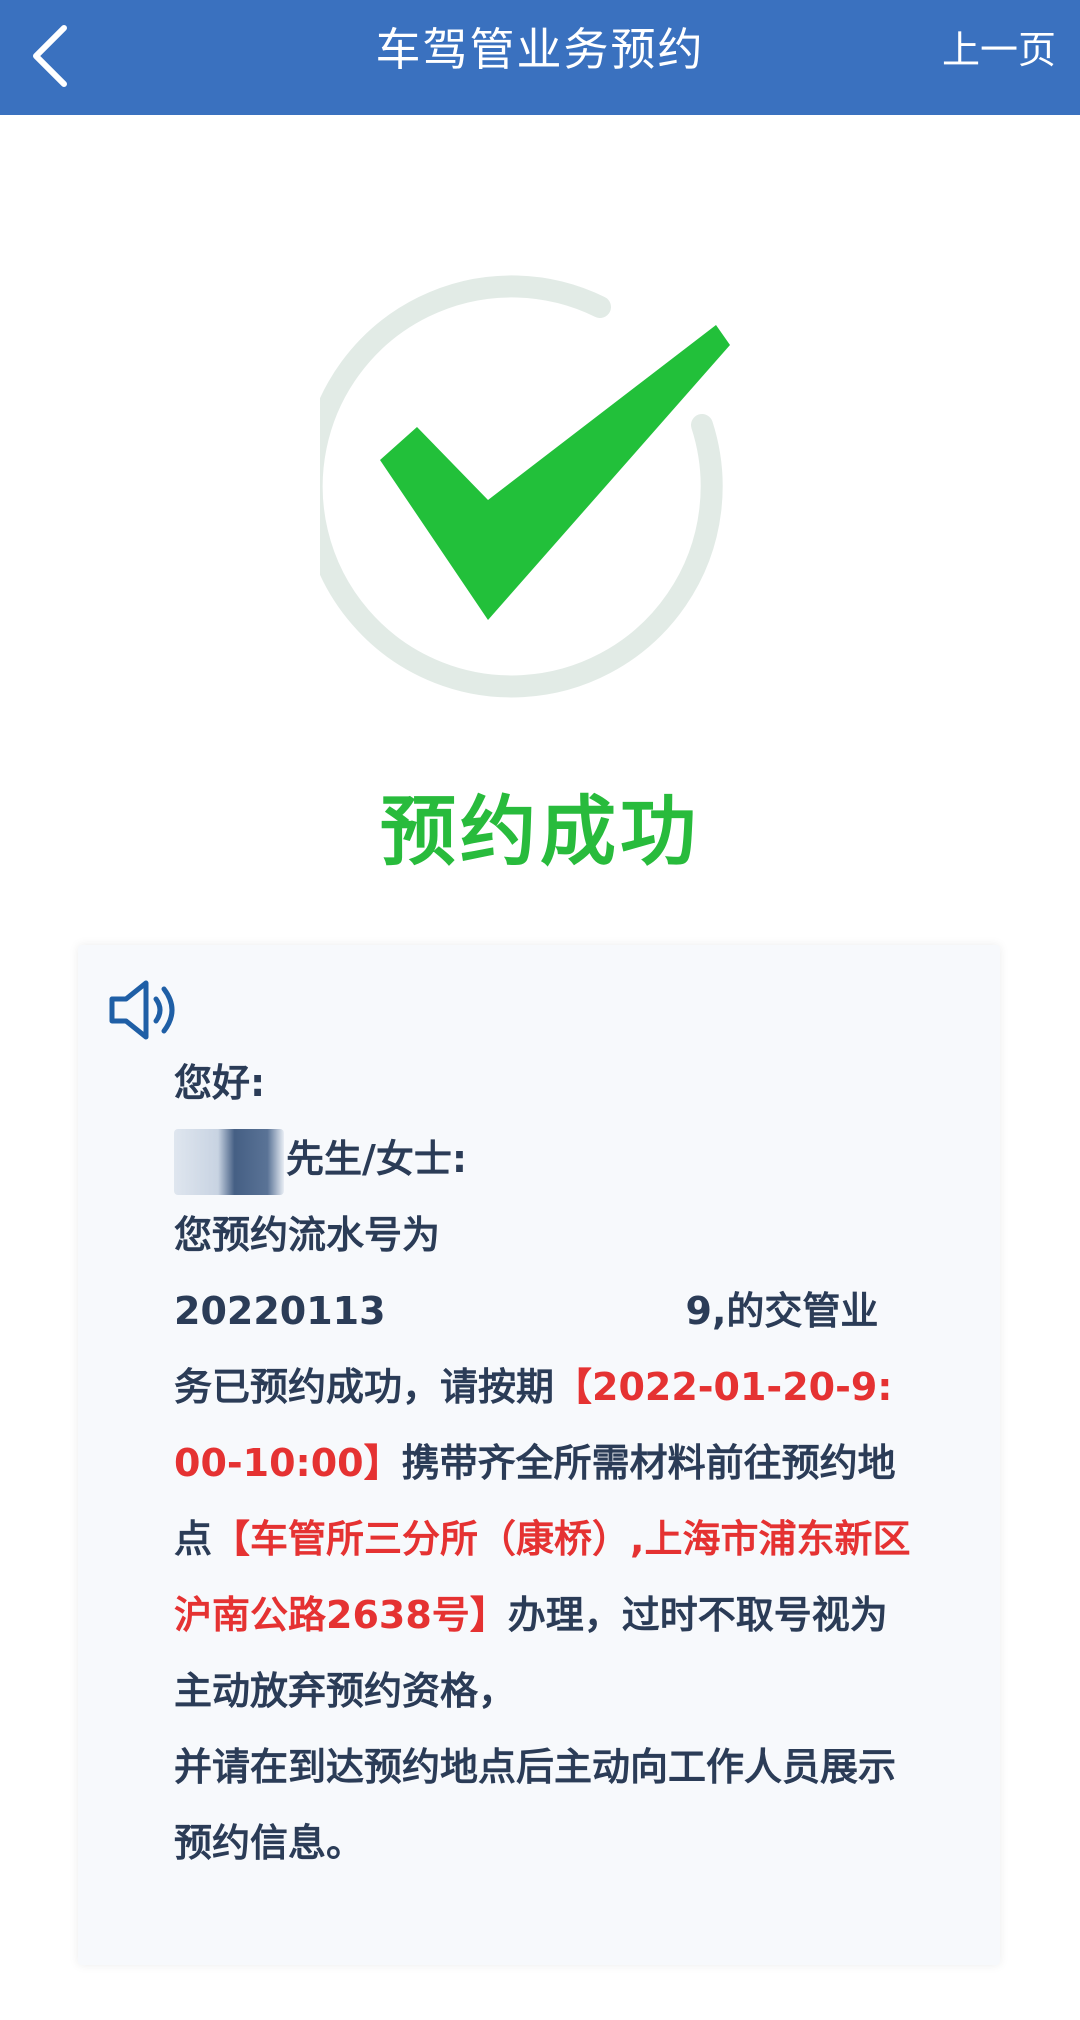 This screenshot has width=1080, height=2020. I want to click on chevron-left-icon, so click(50, 56).